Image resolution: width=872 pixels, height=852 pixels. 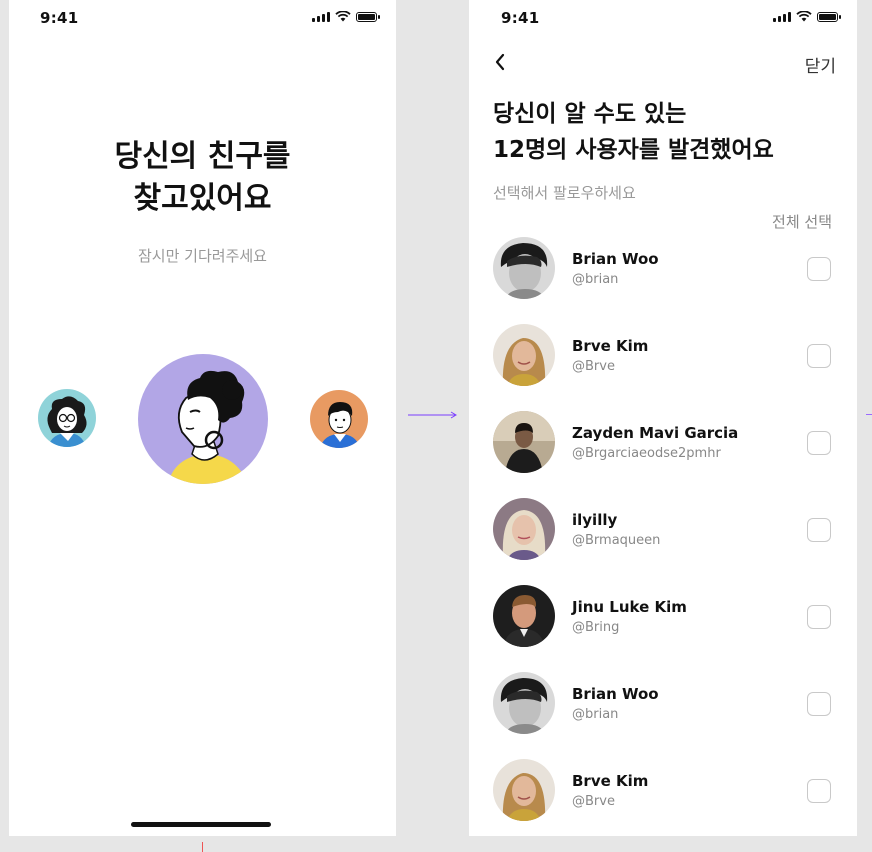 What do you see at coordinates (663, 530) in the screenshot?
I see `user-row: ilyilly @Brmaqueen` at bounding box center [663, 530].